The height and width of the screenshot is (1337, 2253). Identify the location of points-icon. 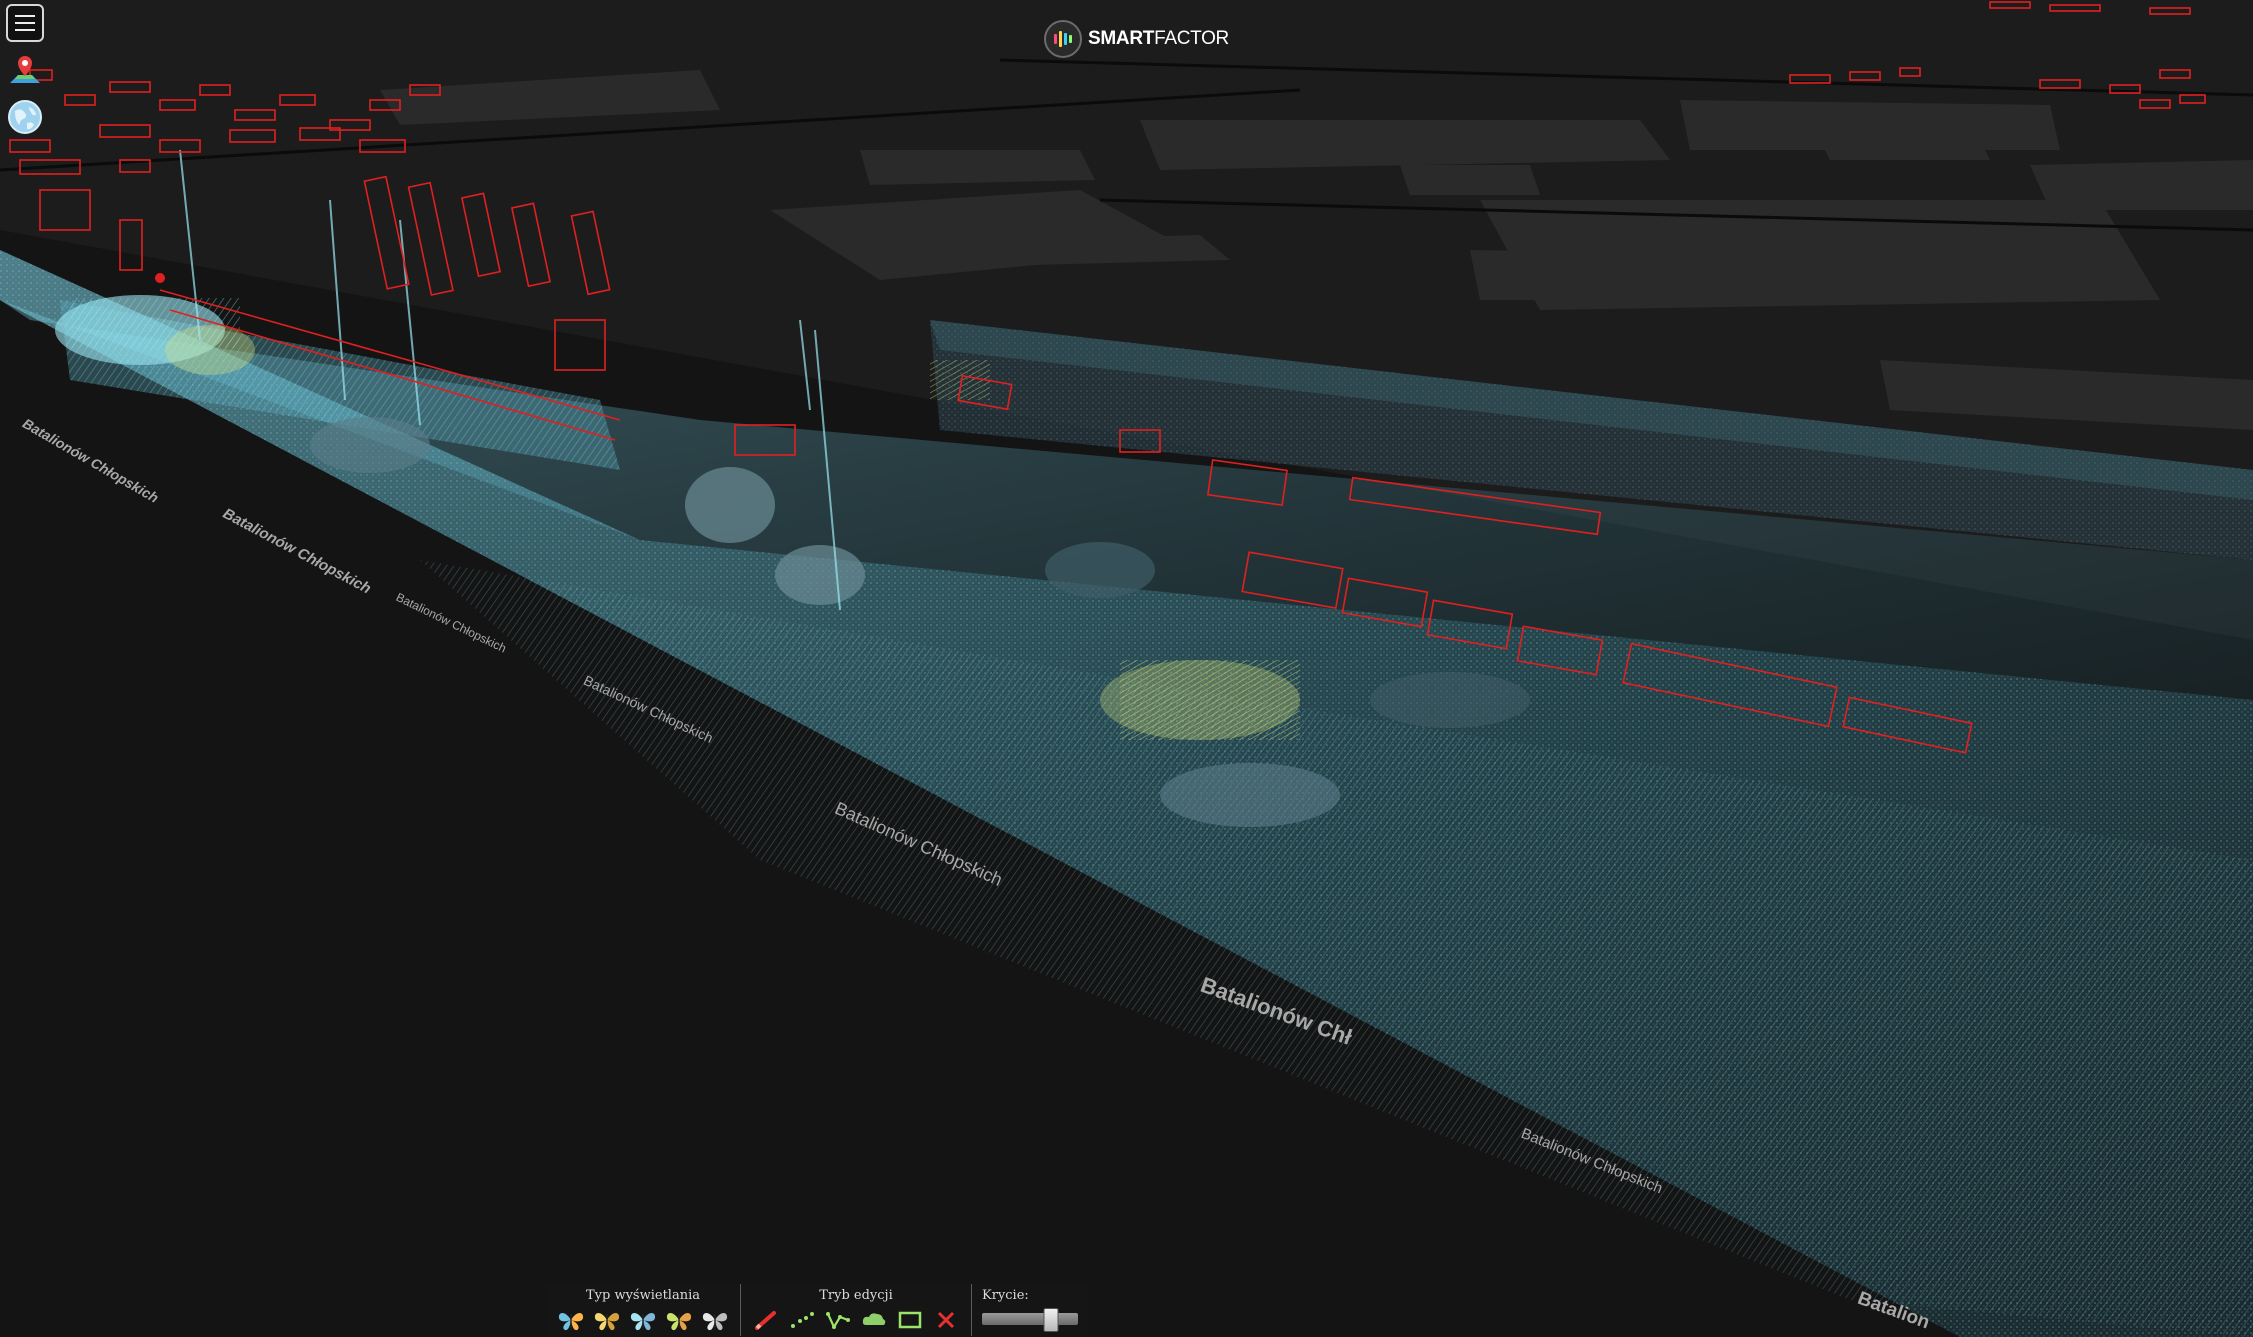
(802, 1320).